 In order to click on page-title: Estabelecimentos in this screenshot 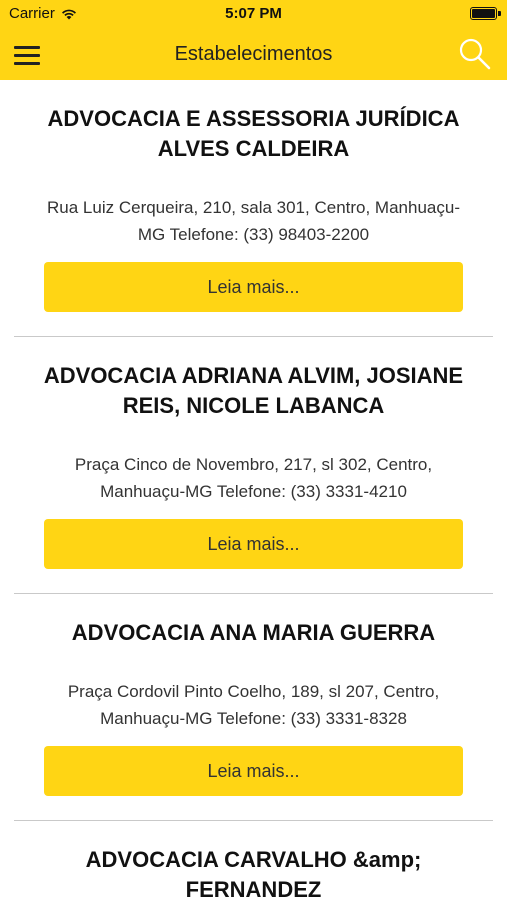, I will do `click(253, 54)`.